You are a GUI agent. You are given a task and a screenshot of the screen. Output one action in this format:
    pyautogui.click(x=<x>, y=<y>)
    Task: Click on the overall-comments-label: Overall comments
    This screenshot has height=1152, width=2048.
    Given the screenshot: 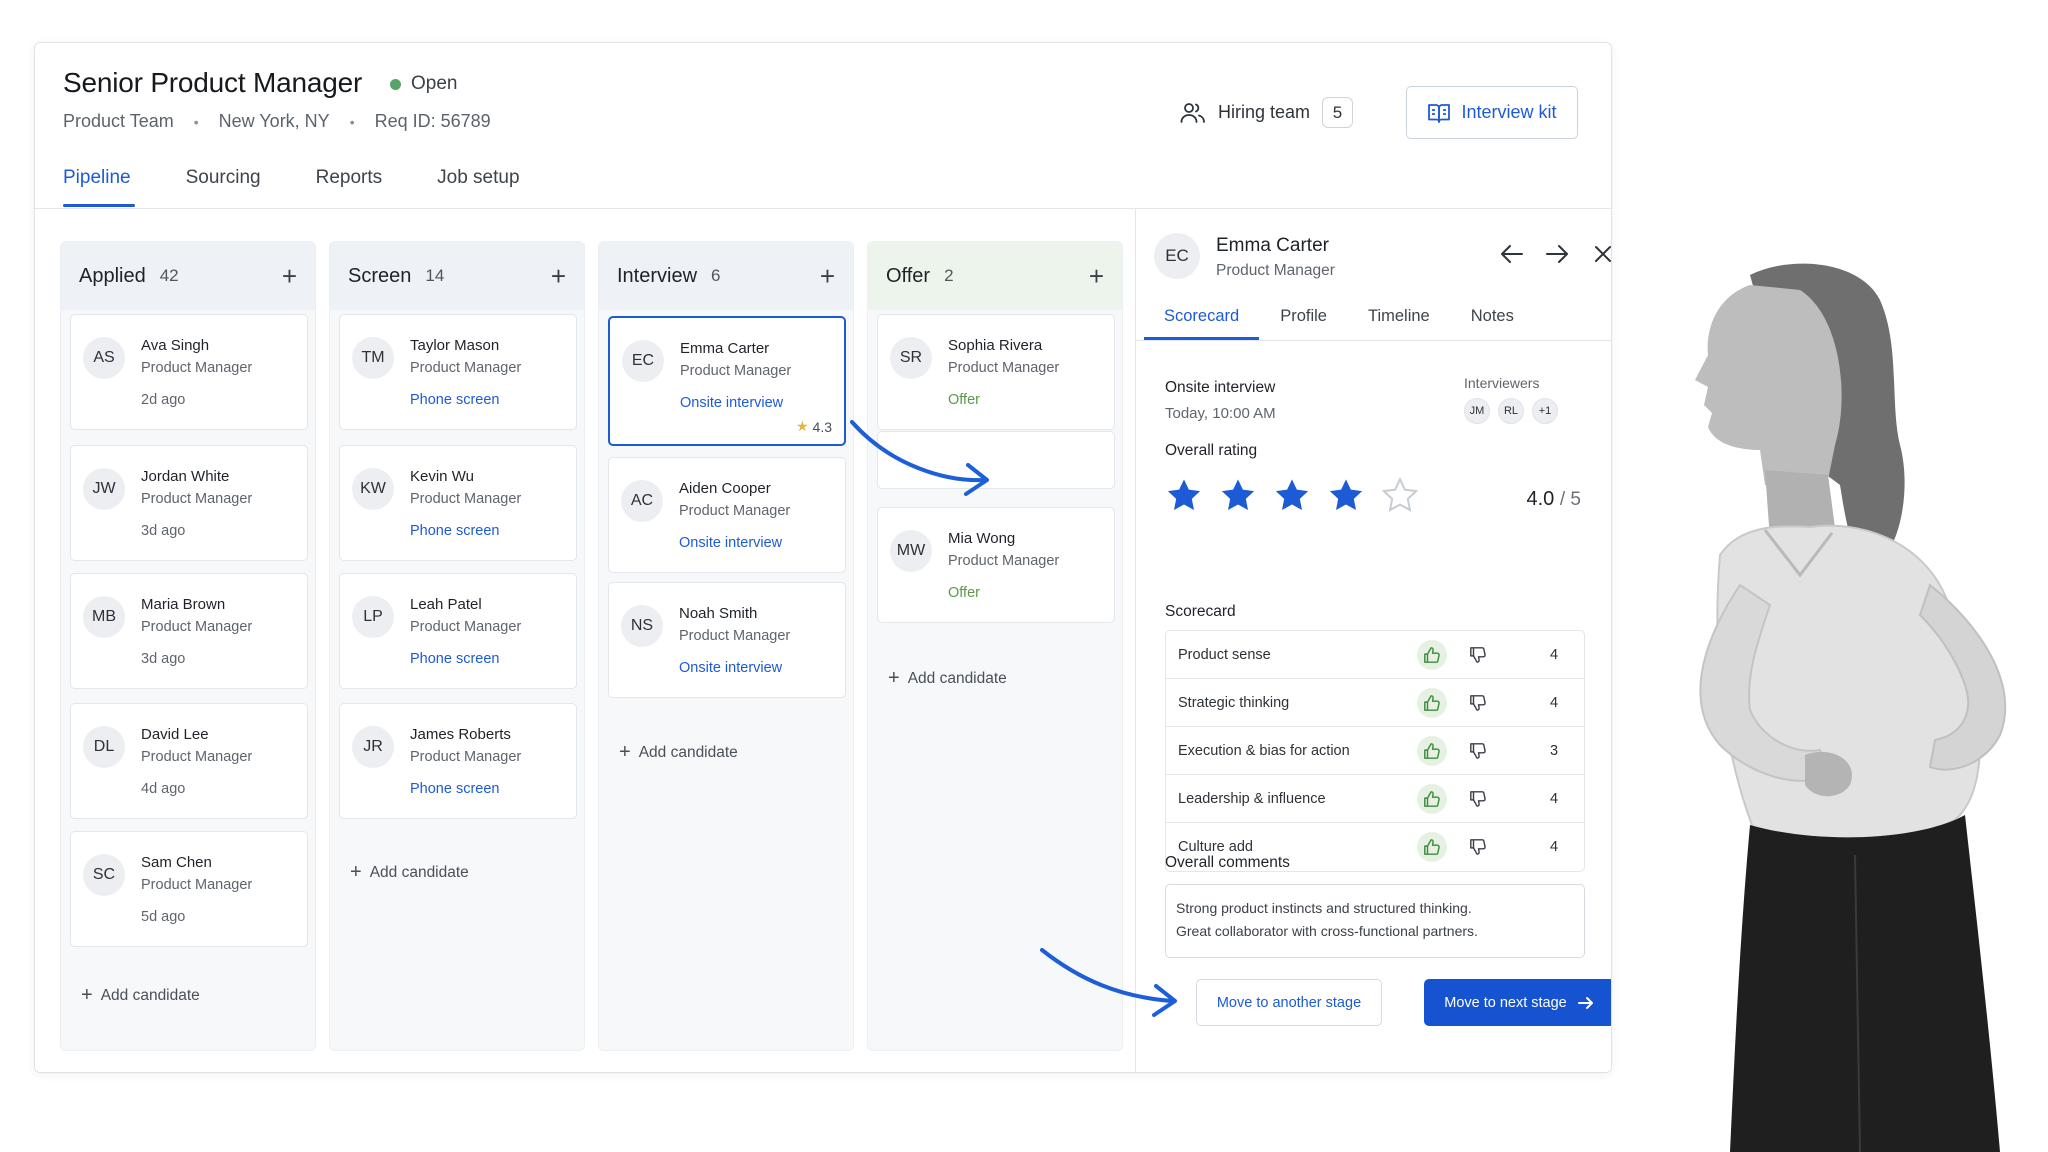 What is the action you would take?
    pyautogui.click(x=1227, y=862)
    